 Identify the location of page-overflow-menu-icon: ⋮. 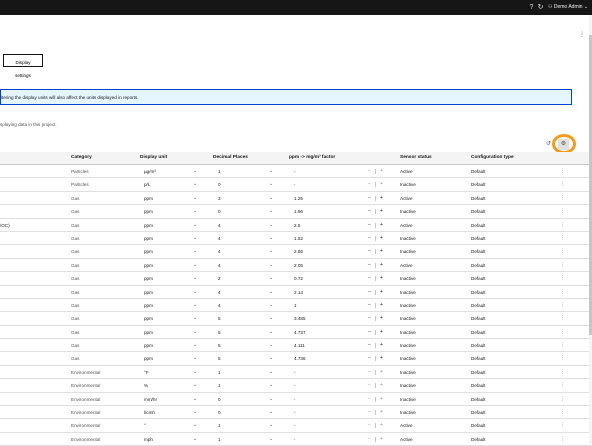
(582, 34).